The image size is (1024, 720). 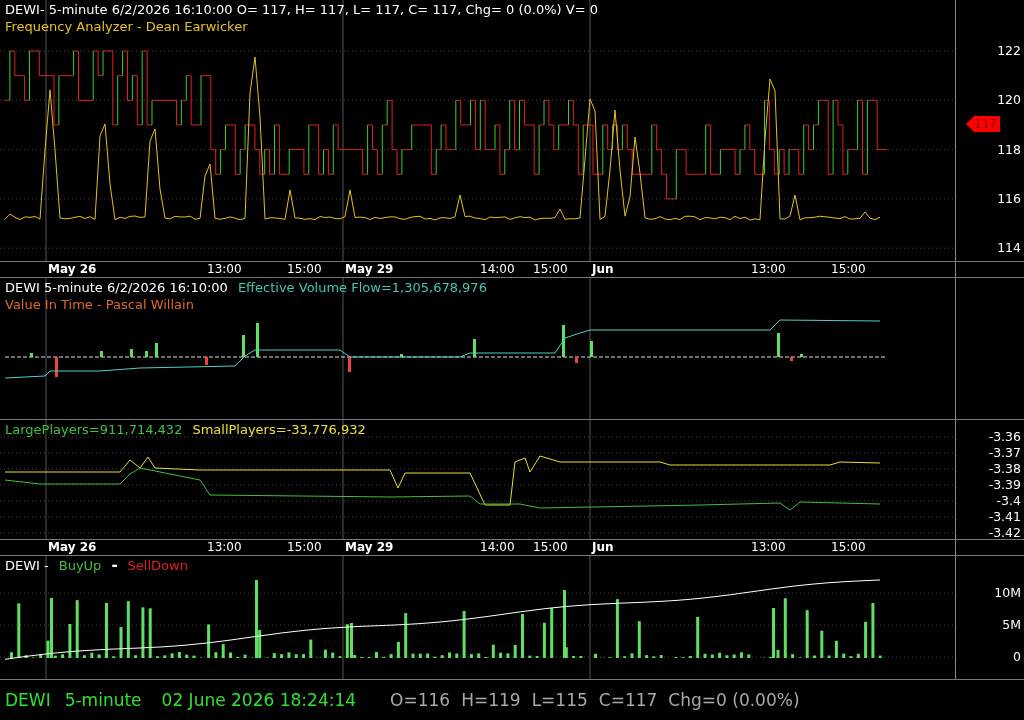 What do you see at coordinates (1009, 149) in the screenshot?
I see `axis-label: 118` at bounding box center [1009, 149].